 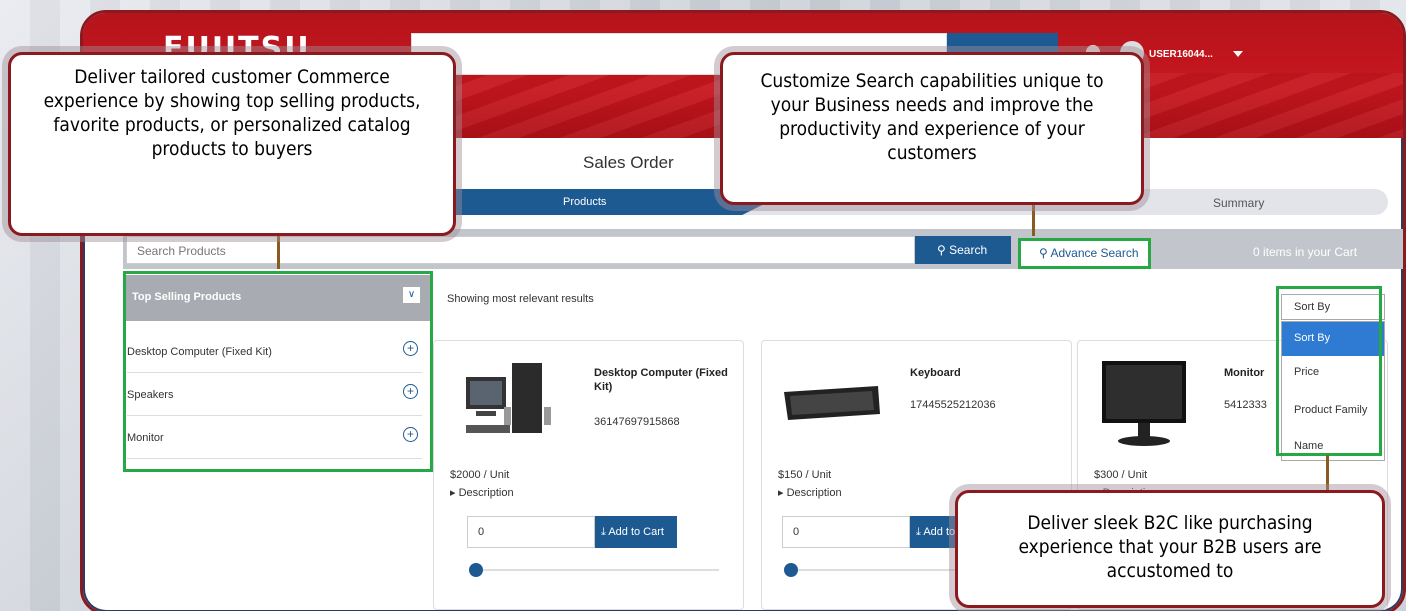 I want to click on quantity-slider, so click(x=594, y=570).